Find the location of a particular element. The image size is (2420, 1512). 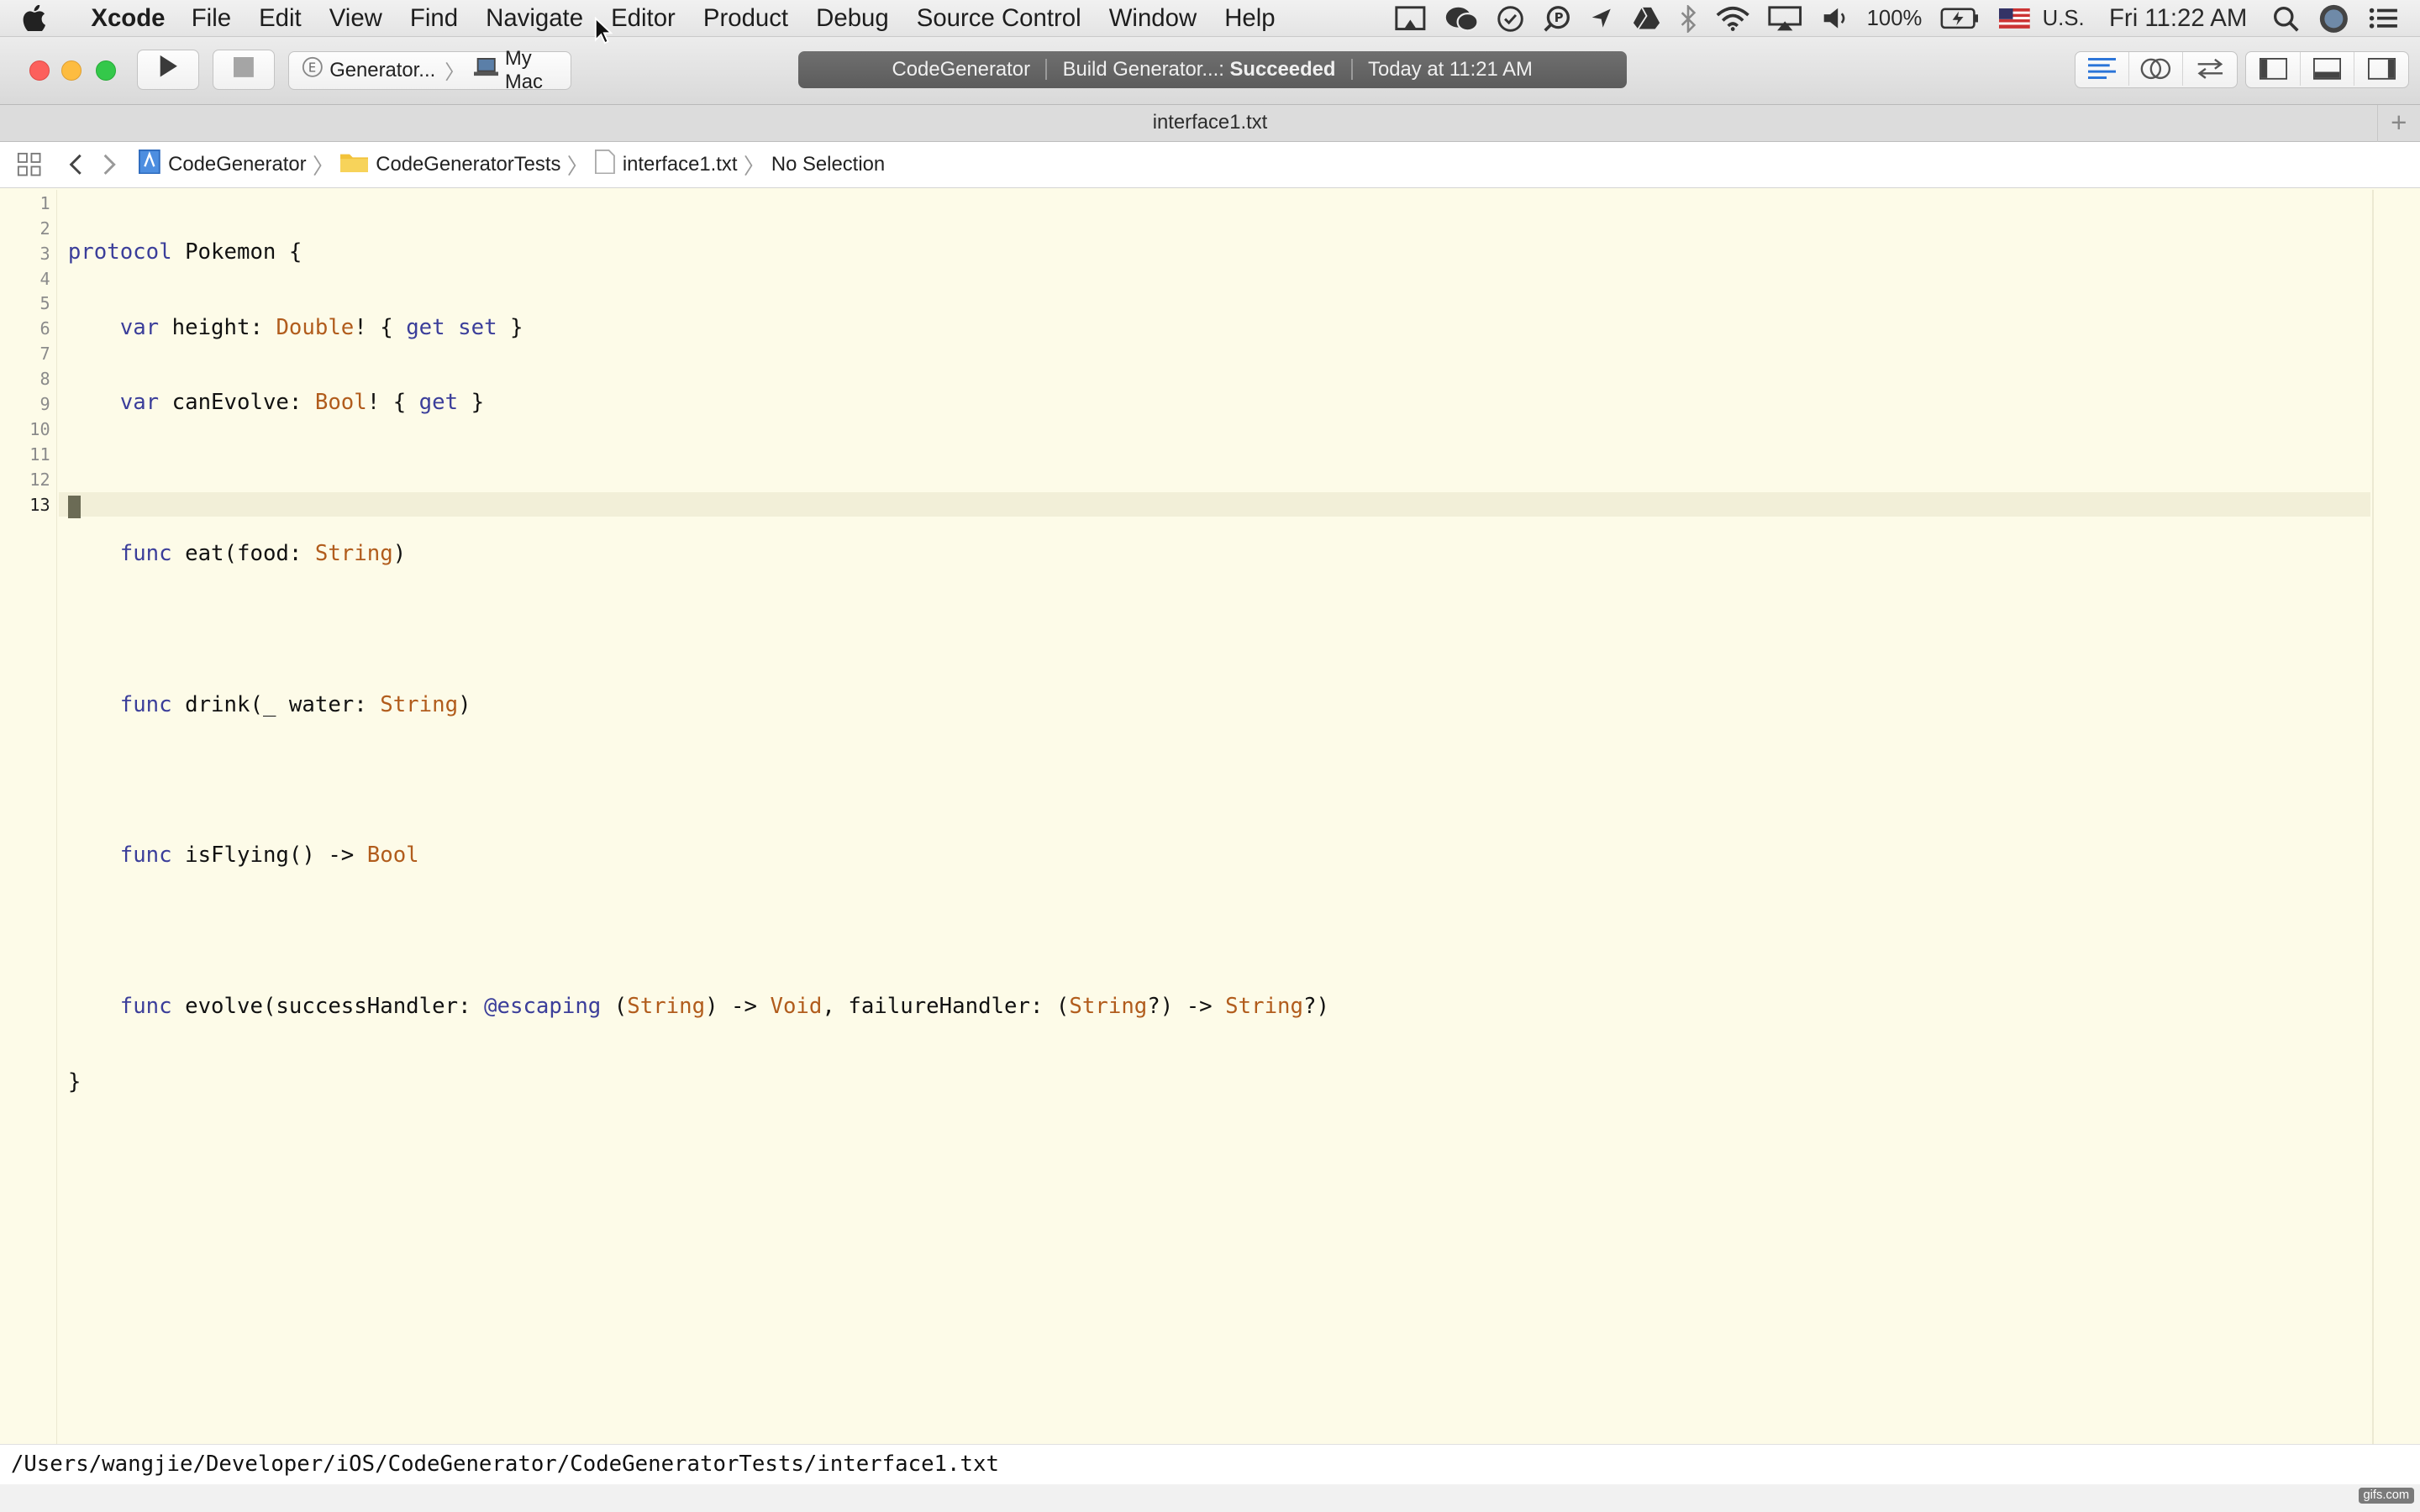

breadcrumb-project: CodeGenerator is located at coordinates (223, 164).